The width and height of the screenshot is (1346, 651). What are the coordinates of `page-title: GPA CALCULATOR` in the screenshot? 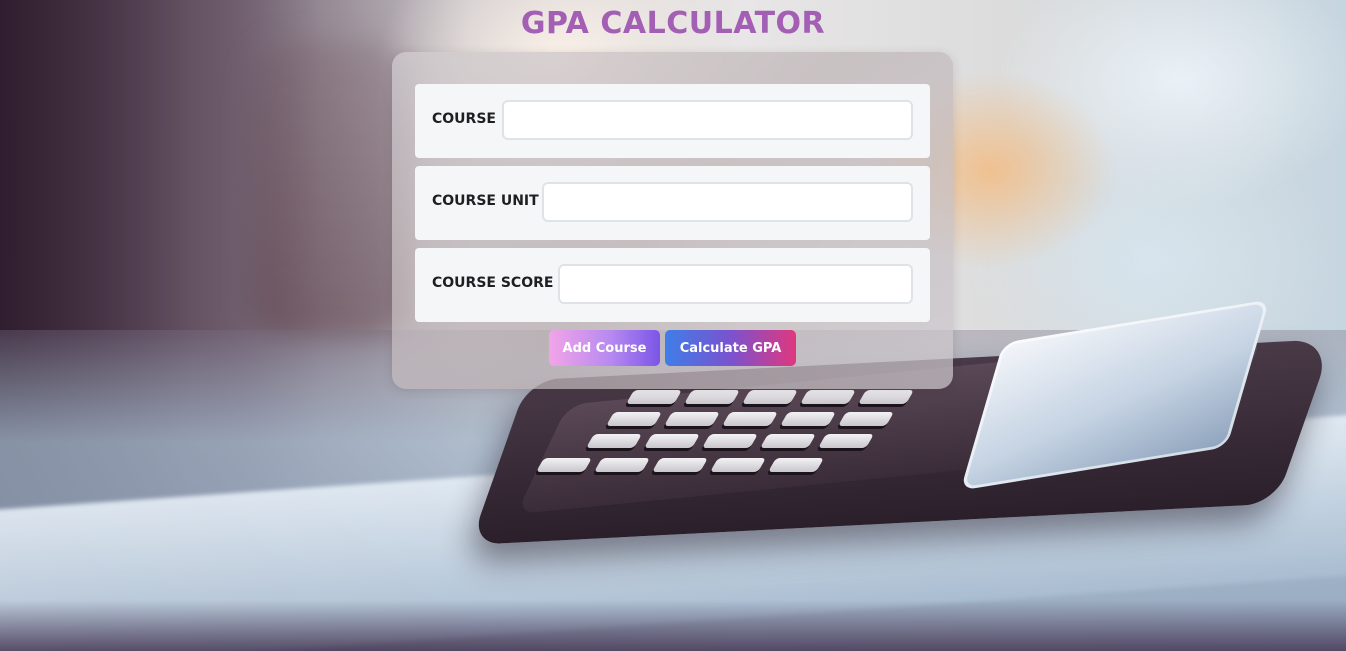 It's located at (673, 23).